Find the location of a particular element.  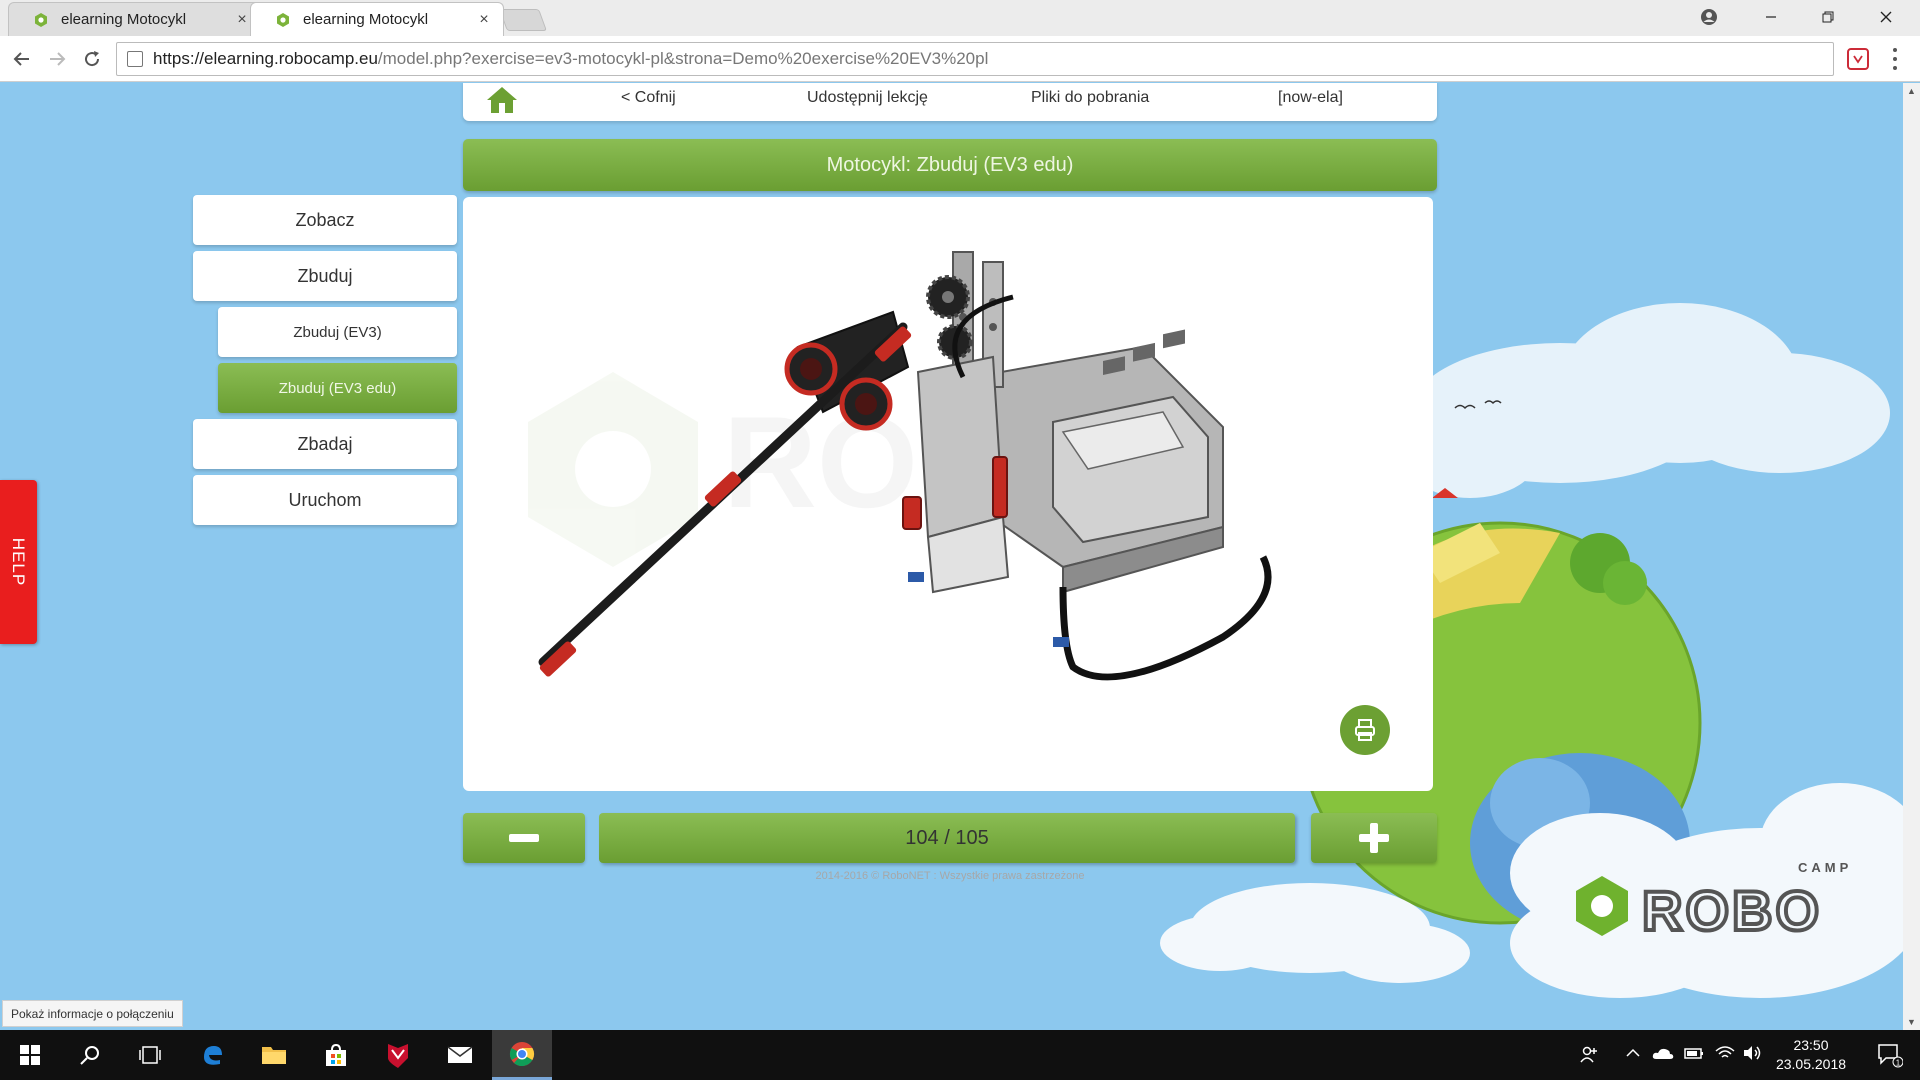

help-tab: HELP is located at coordinates (18, 562).